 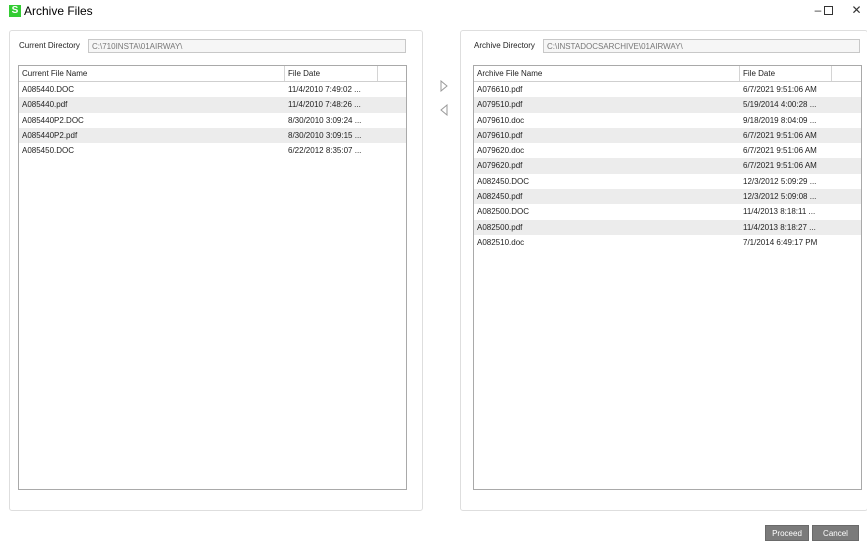 What do you see at coordinates (50, 135) in the screenshot?
I see `file-name-cell: A085440P2.pdf` at bounding box center [50, 135].